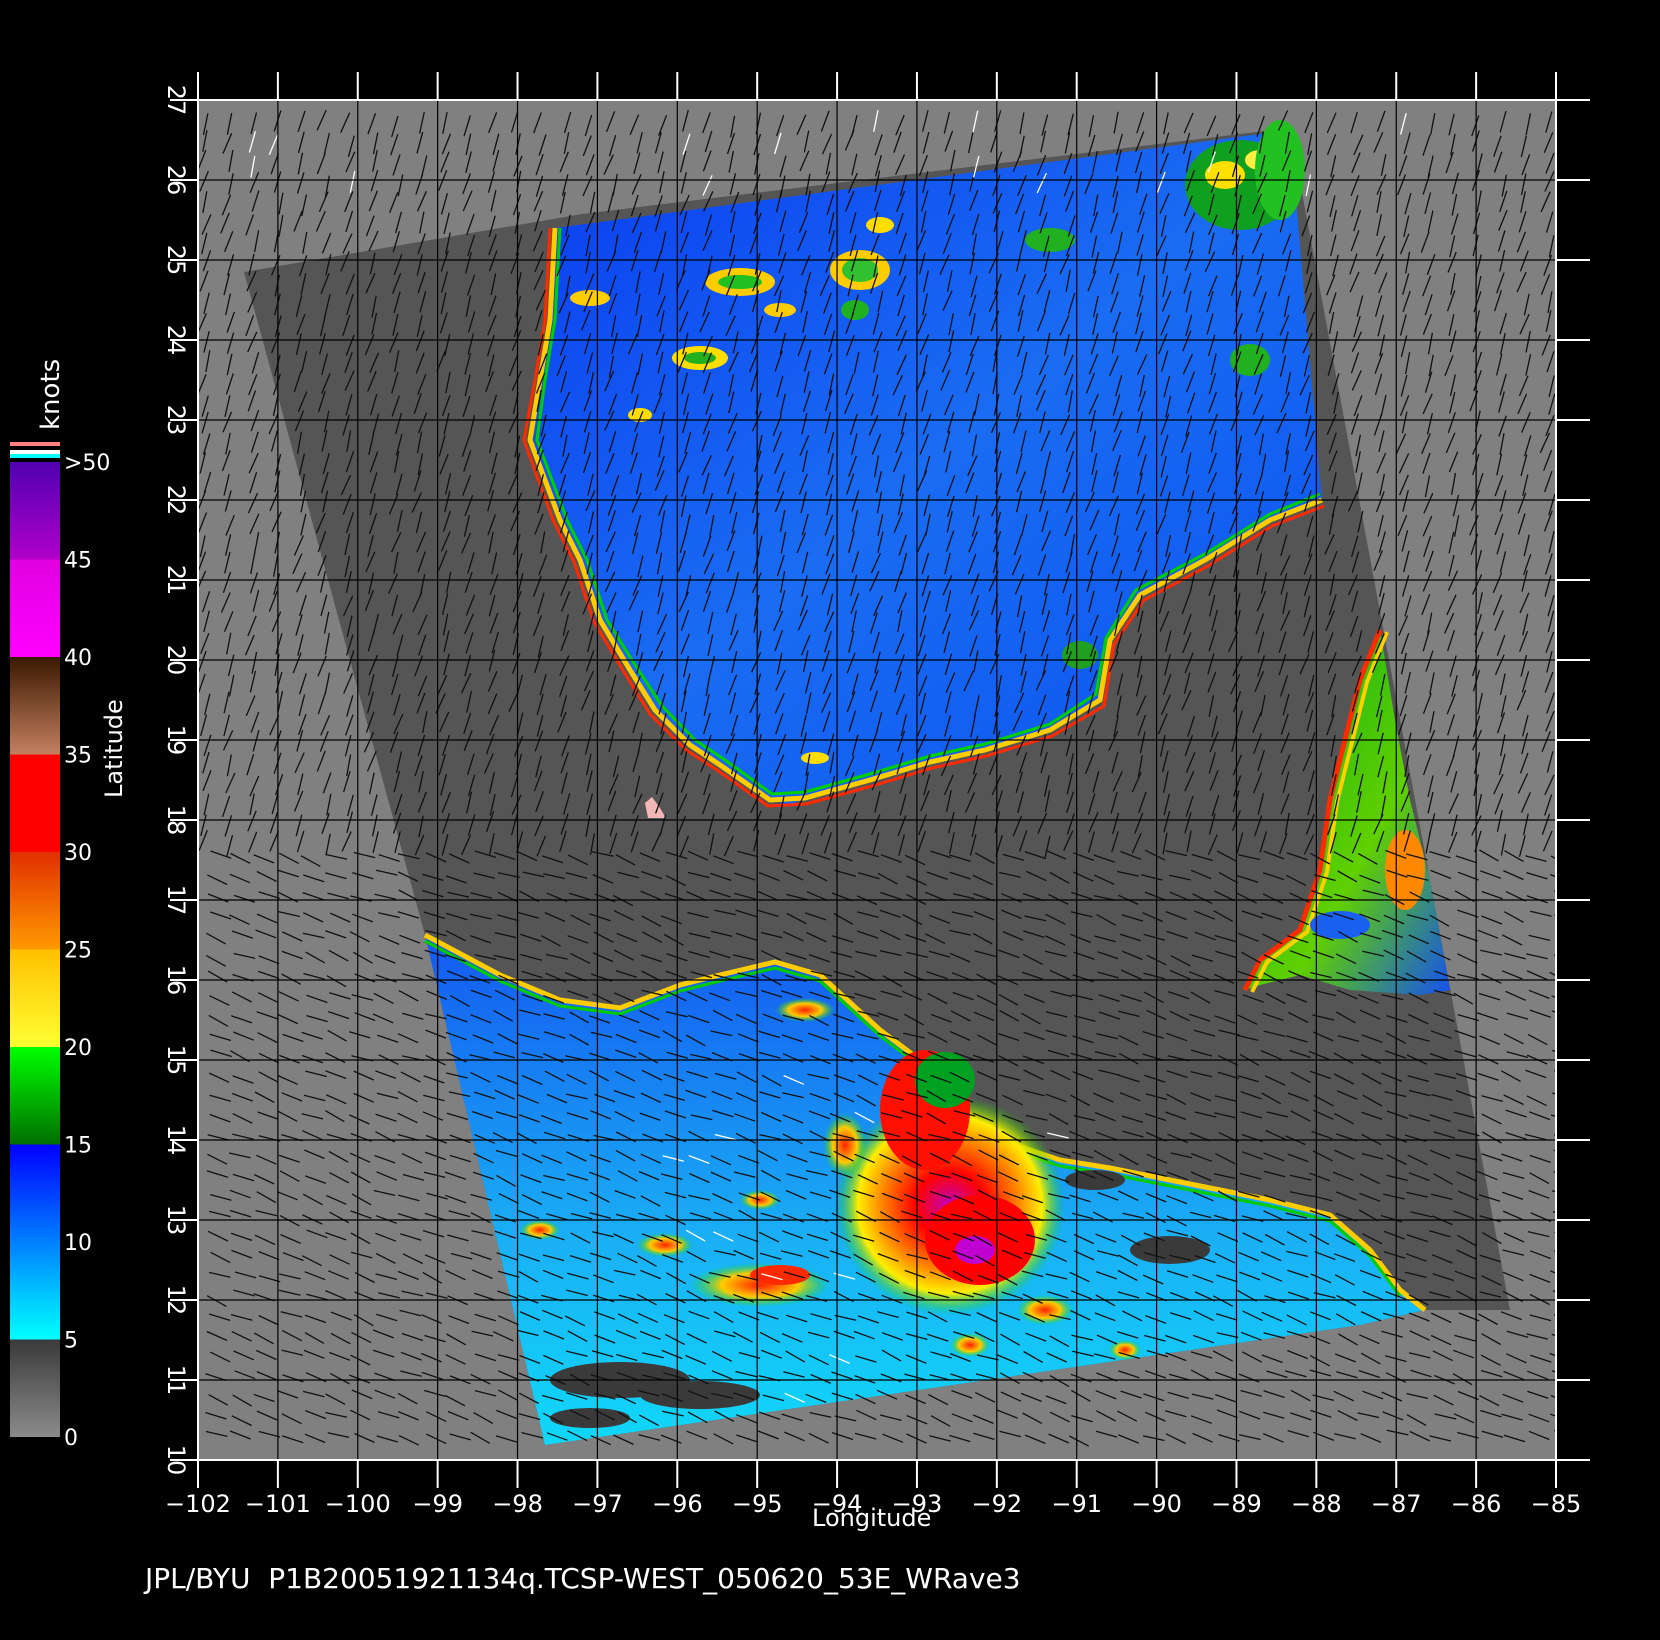 The height and width of the screenshot is (1640, 1660). What do you see at coordinates (176, 1460) in the screenshot?
I see `y-tick-label: 10` at bounding box center [176, 1460].